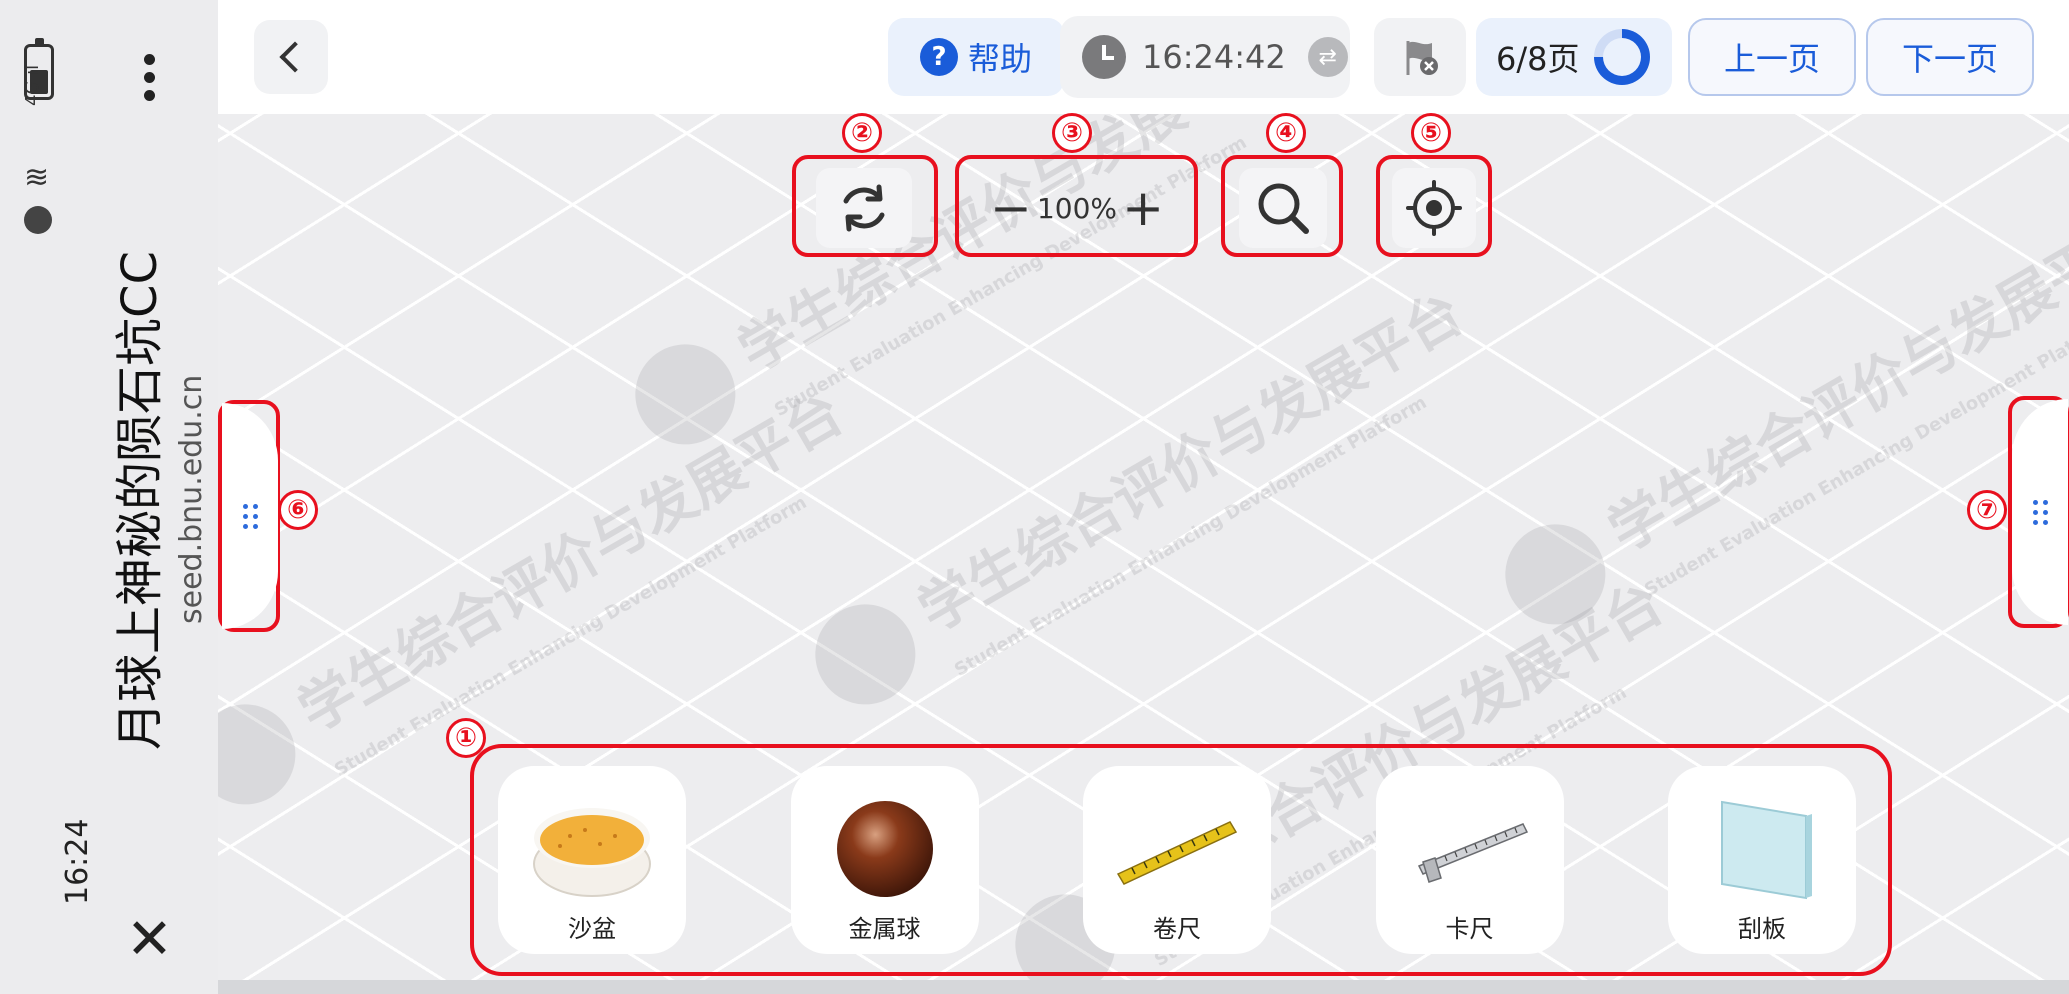  I want to click on zoom-control: − 100% +, so click(1077, 208).